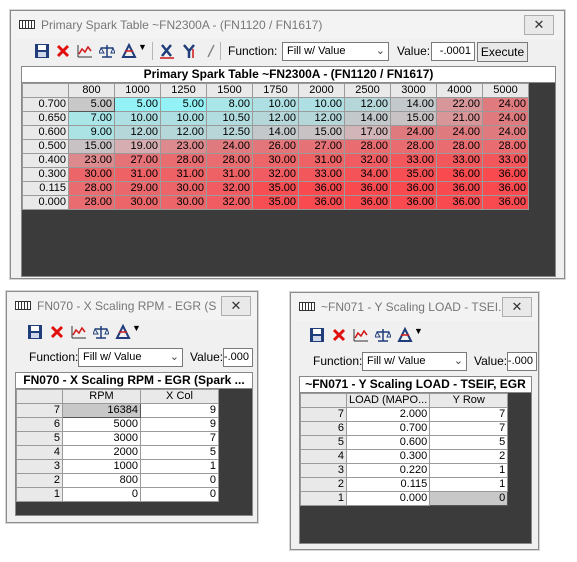  What do you see at coordinates (367, 90) in the screenshot?
I see `column-header: 2500` at bounding box center [367, 90].